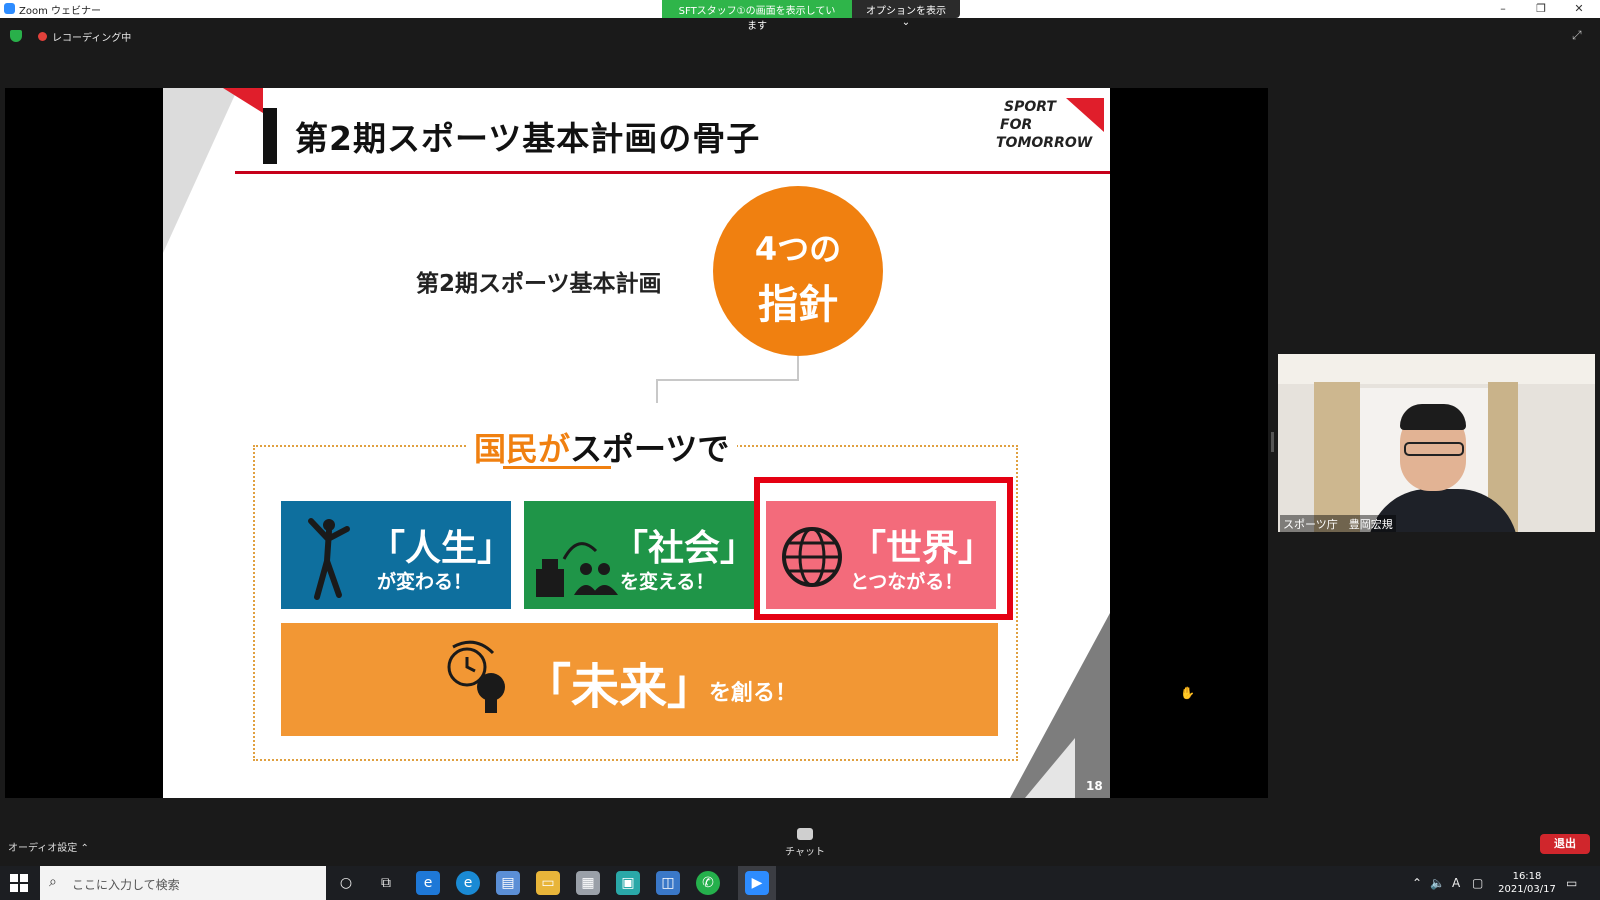 The width and height of the screenshot is (1600, 900). I want to click on highlight-box, so click(883, 548).